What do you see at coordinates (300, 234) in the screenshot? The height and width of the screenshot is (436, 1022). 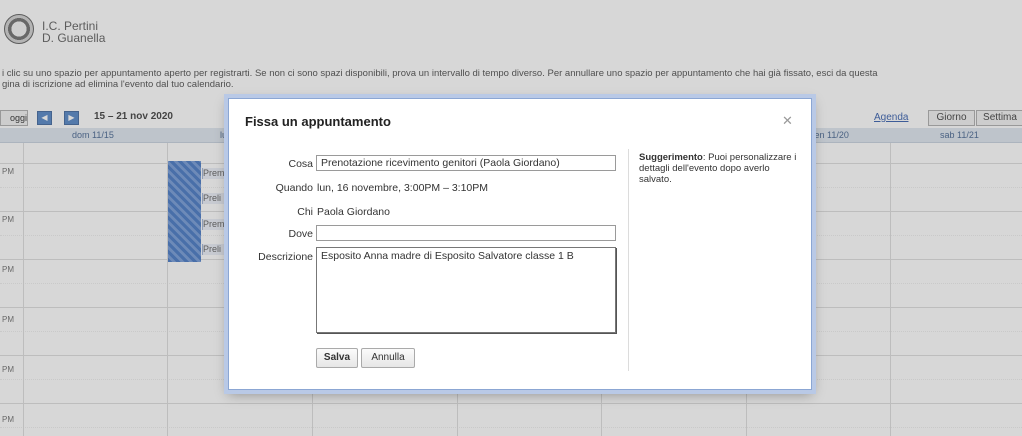 I see `where-label: Dove` at bounding box center [300, 234].